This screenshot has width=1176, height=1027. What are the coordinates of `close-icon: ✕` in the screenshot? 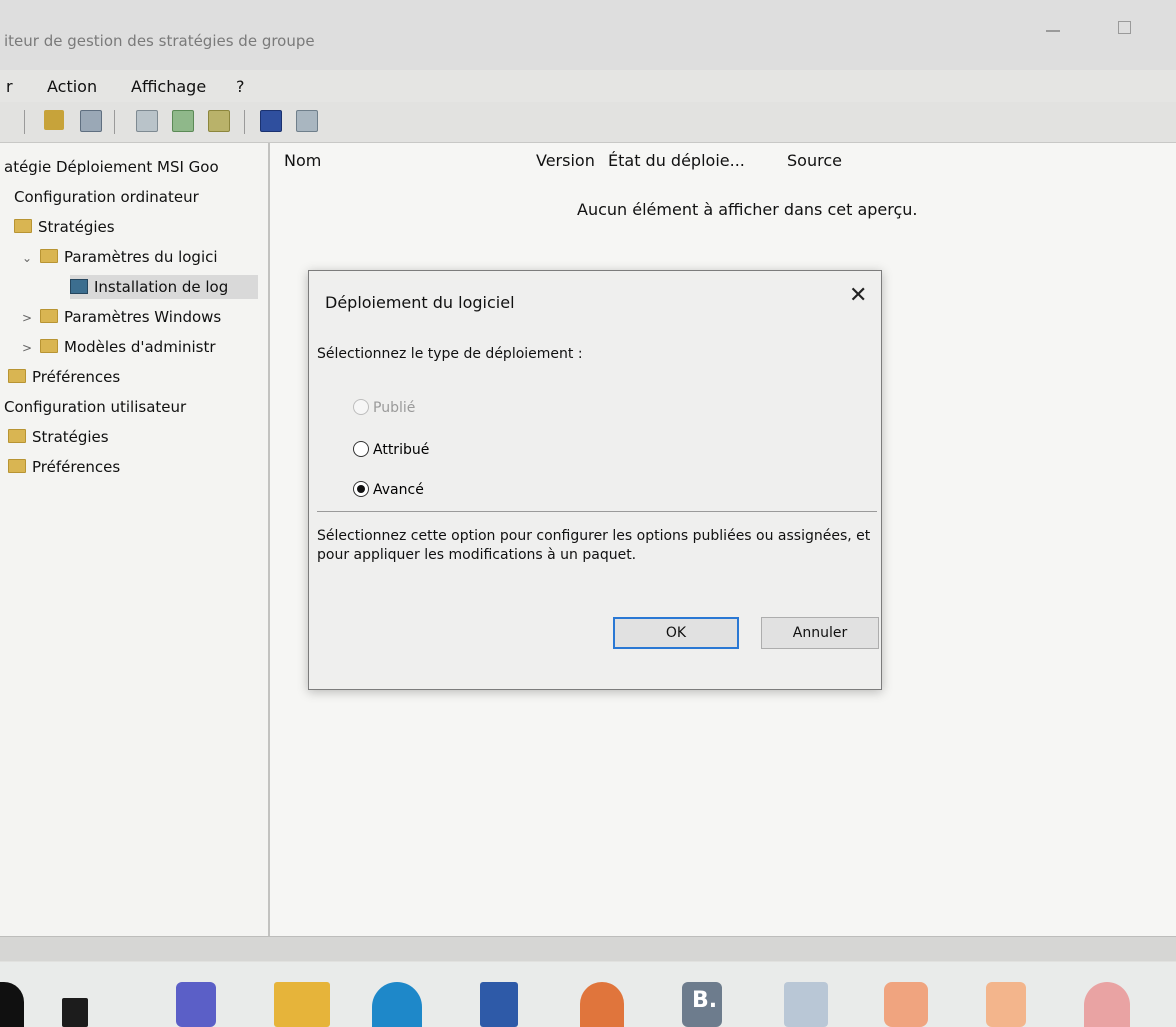 It's located at (858, 295).